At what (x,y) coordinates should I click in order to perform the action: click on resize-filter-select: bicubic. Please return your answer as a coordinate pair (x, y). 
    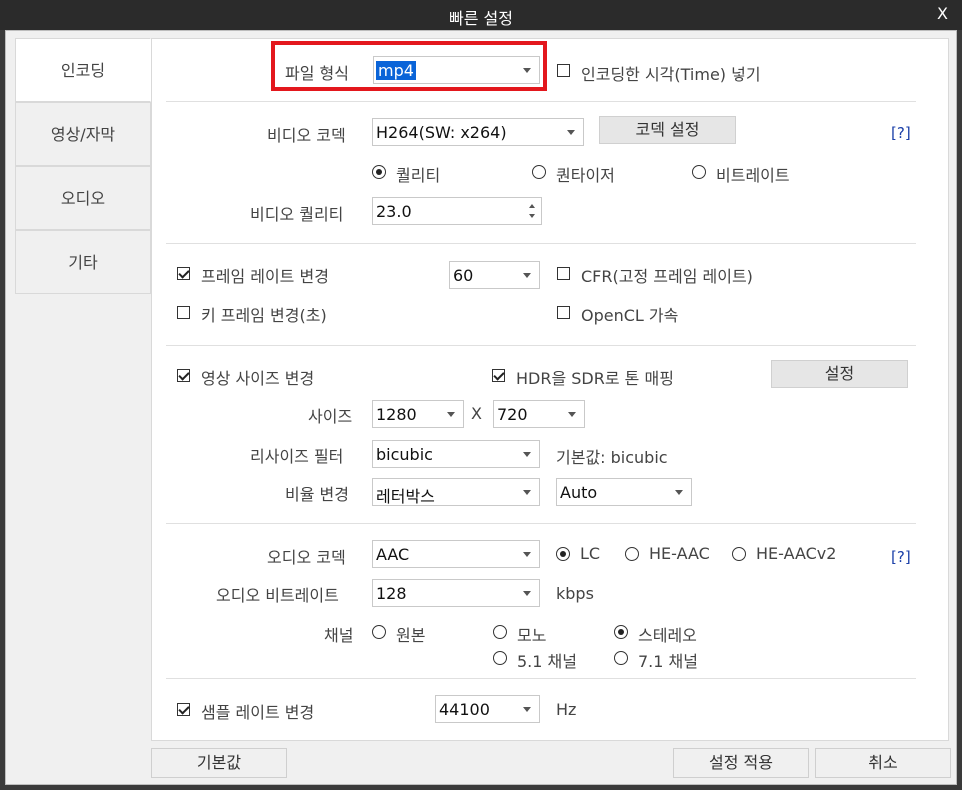
    Looking at the image, I should click on (456, 454).